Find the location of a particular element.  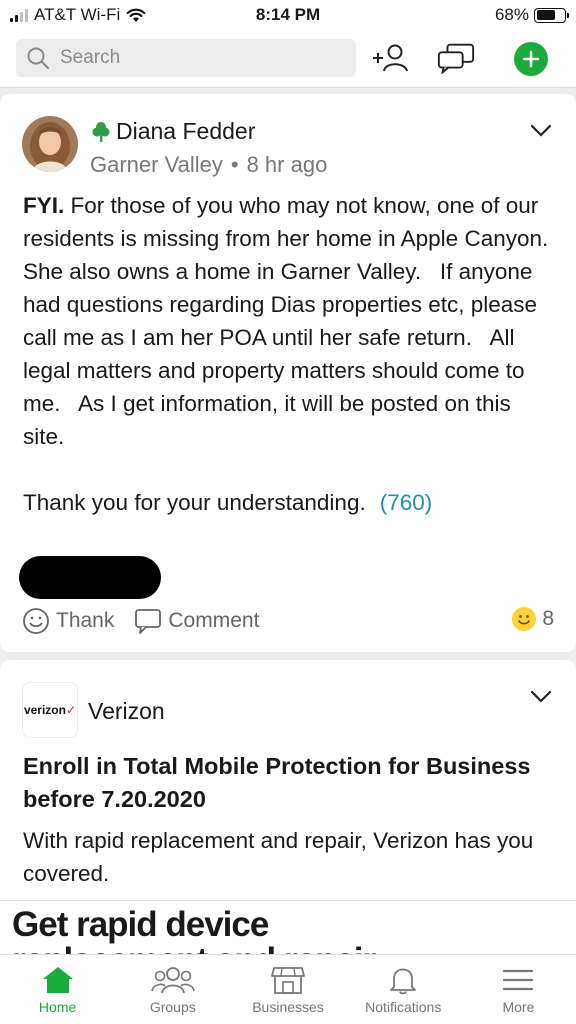

plus-icon is located at coordinates (531, 59).